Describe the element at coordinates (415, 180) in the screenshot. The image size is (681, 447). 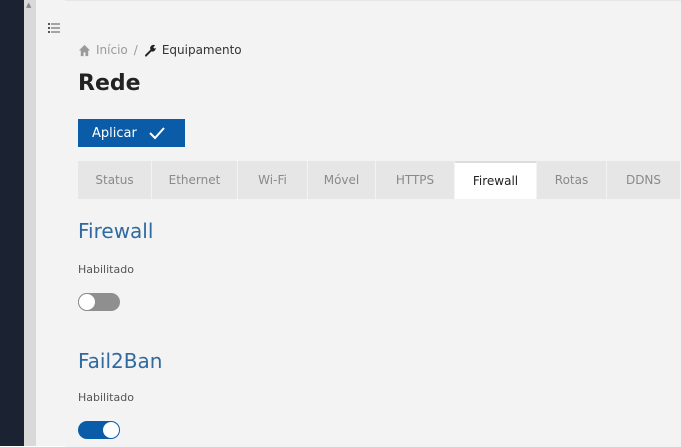
I see `tab-https: HTTPS` at that location.